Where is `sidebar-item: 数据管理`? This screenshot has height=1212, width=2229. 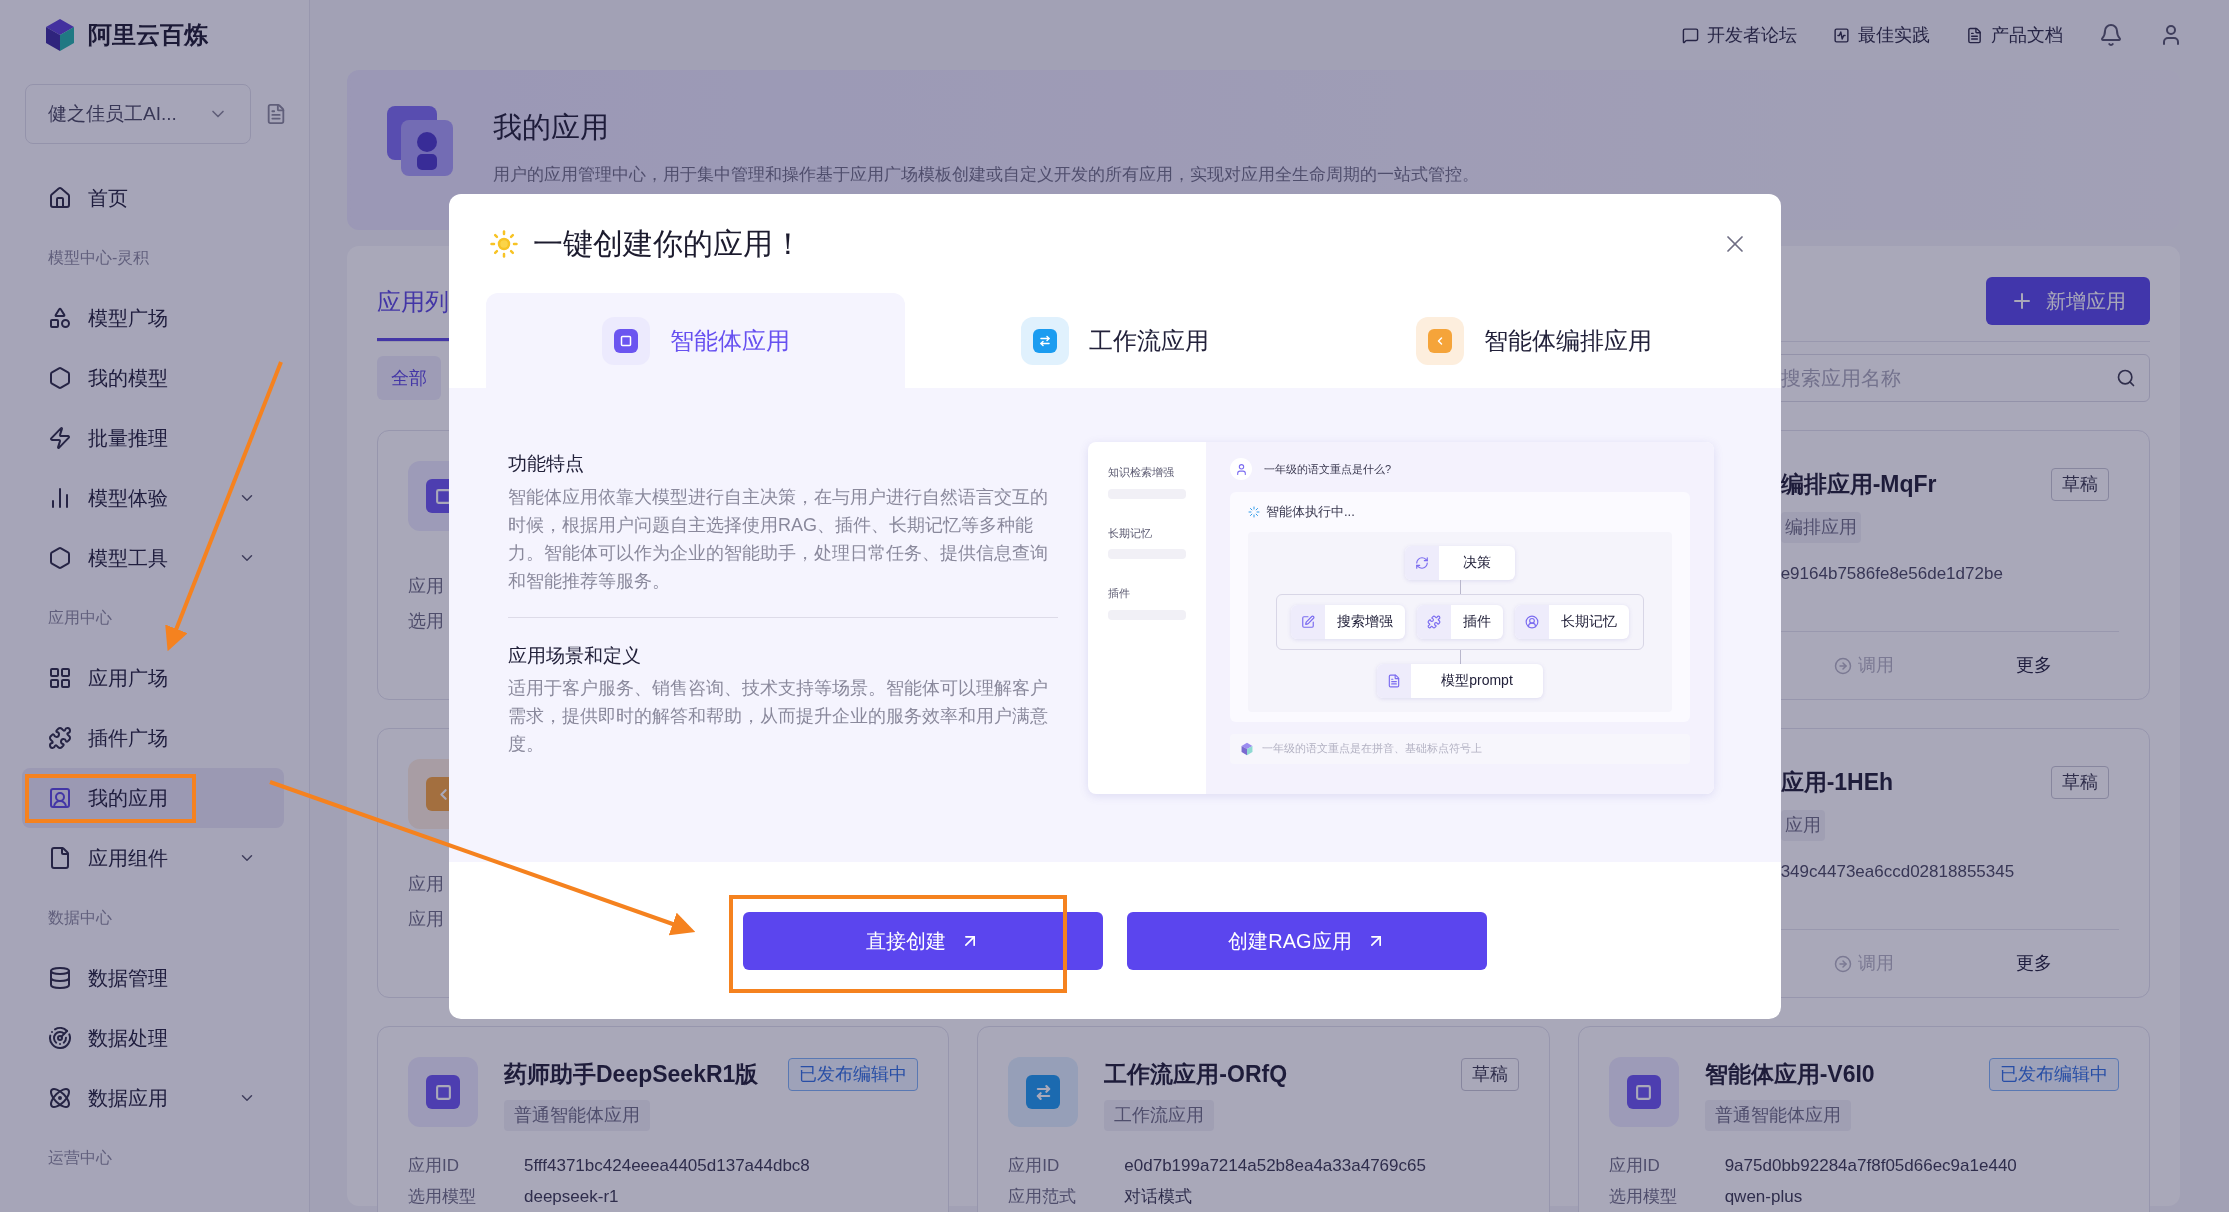
sidebar-item: 数据管理 is located at coordinates (153, 978).